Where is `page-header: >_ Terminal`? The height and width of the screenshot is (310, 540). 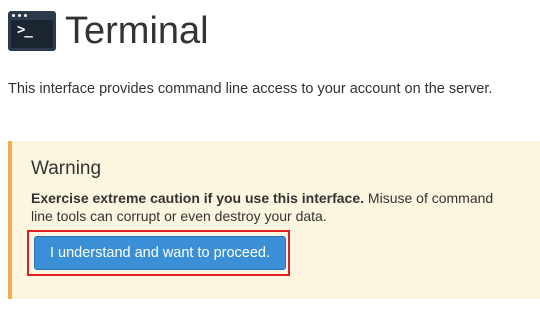 page-header: >_ Terminal is located at coordinates (108, 31).